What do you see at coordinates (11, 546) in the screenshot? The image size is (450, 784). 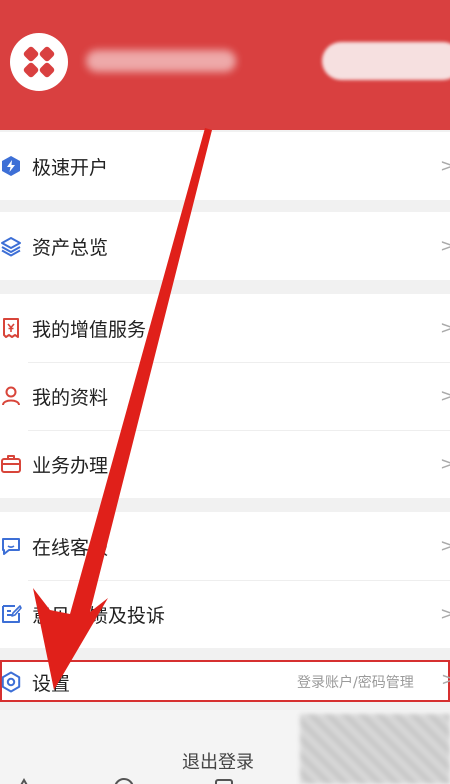 I see `chat-icon` at bounding box center [11, 546].